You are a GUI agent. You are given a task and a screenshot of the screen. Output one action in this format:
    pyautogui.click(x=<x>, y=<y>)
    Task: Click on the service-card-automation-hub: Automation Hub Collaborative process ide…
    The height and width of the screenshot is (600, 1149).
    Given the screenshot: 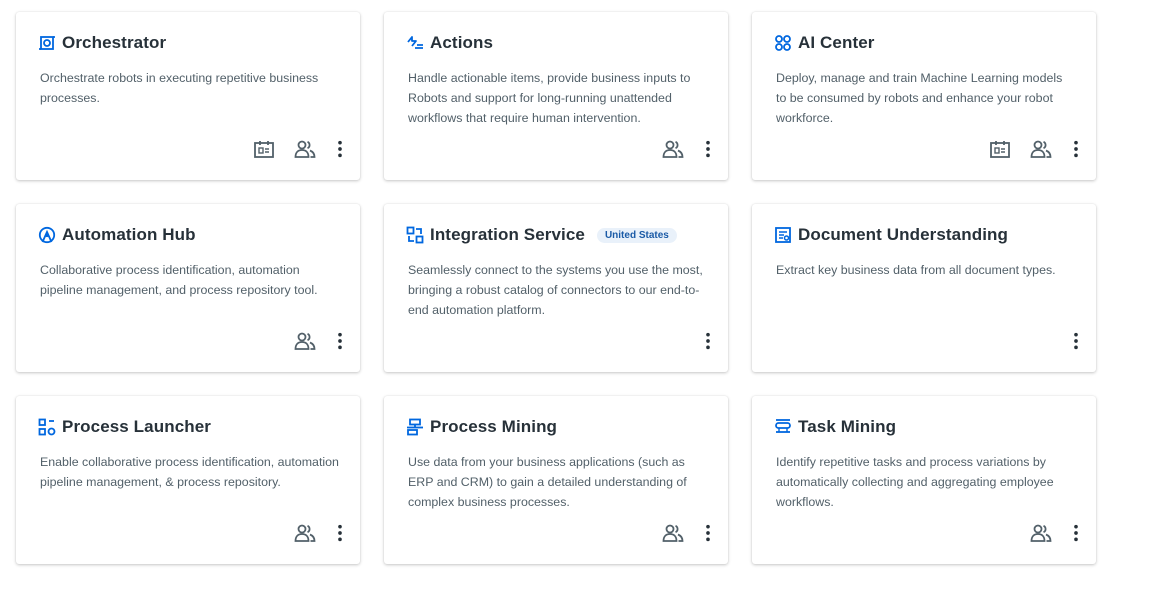 What is the action you would take?
    pyautogui.click(x=188, y=288)
    